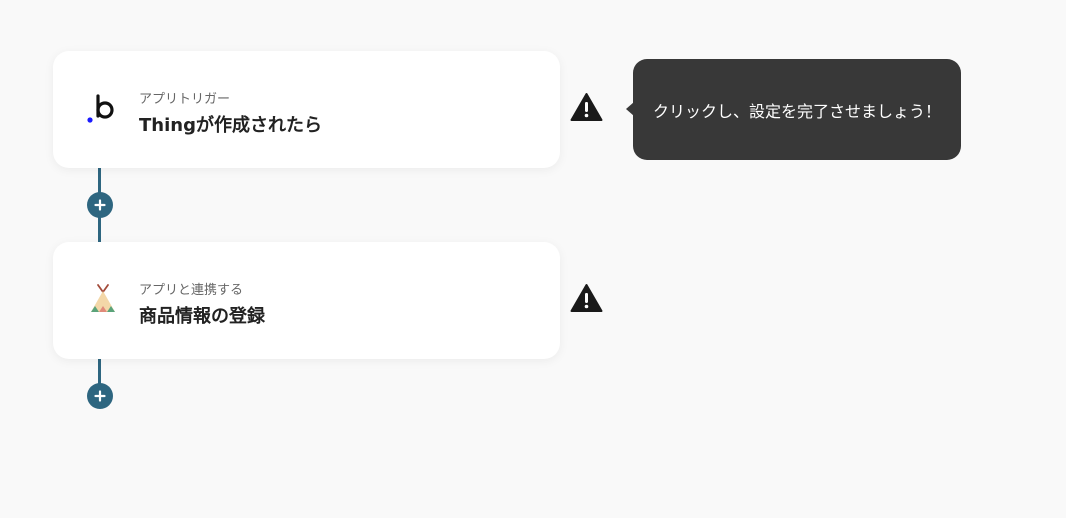 This screenshot has height=518, width=1066. Describe the element at coordinates (306, 109) in the screenshot. I see `flow-step-card-trigger: アプリトリガー Thingが作成されたら` at that location.